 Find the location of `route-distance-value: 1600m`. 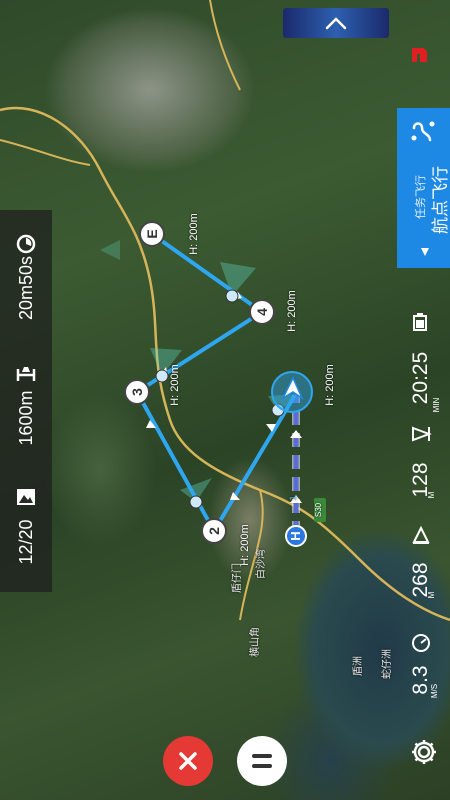

route-distance-value: 1600m is located at coordinates (26, 418).